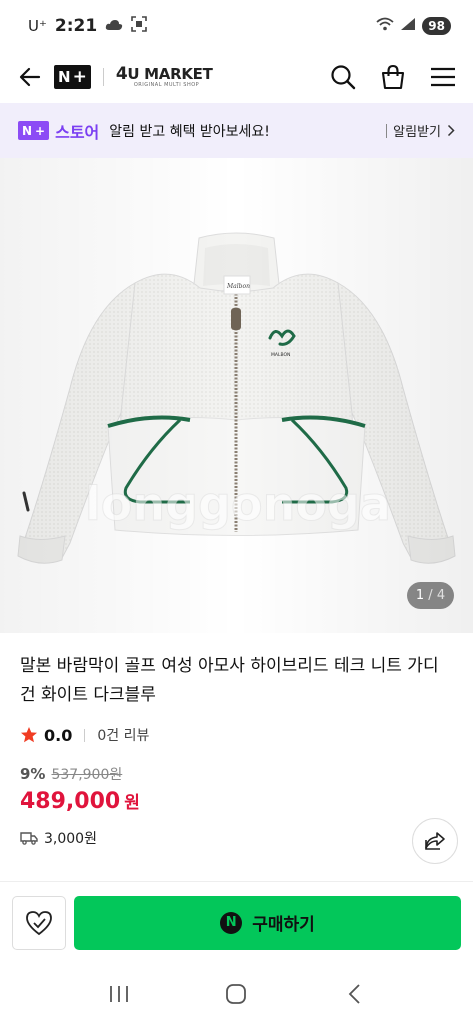  Describe the element at coordinates (436, 26) in the screenshot. I see `battery-indicator: 98` at that location.